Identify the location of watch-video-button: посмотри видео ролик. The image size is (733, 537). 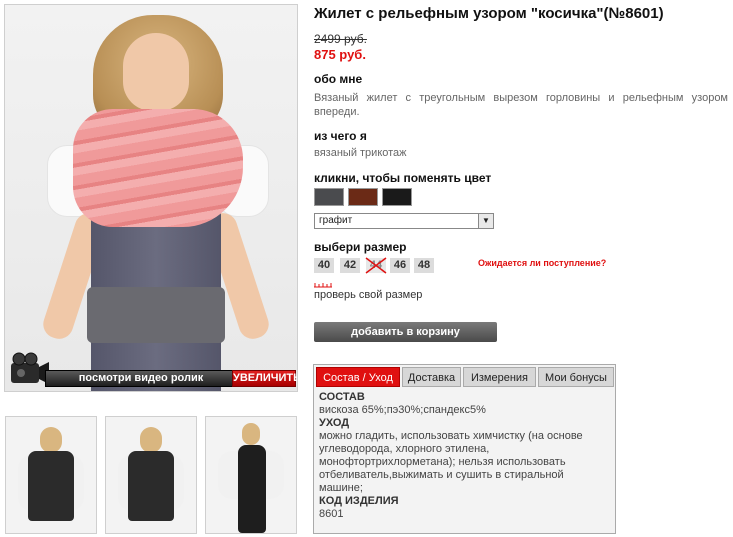
(141, 378).